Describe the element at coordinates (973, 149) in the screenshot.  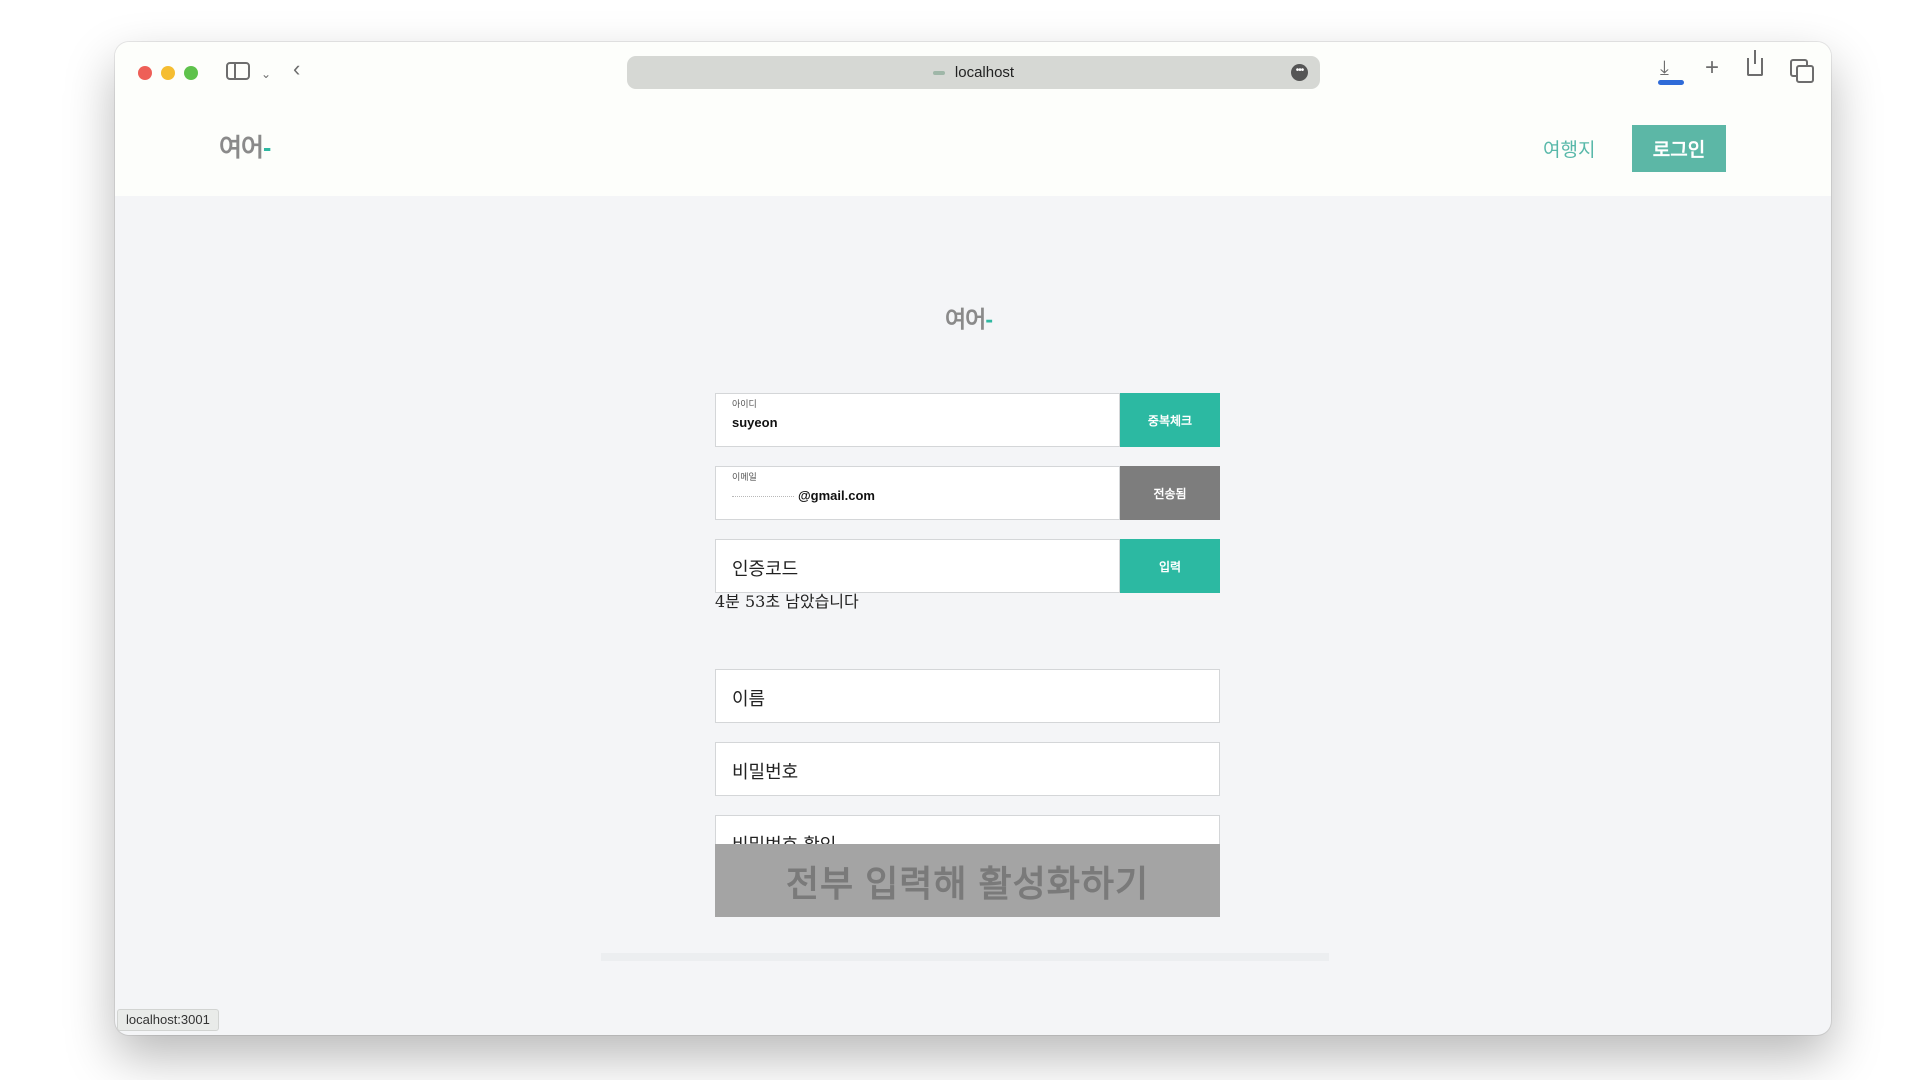
I see `site-header: 여어- 여행지 로그인` at that location.